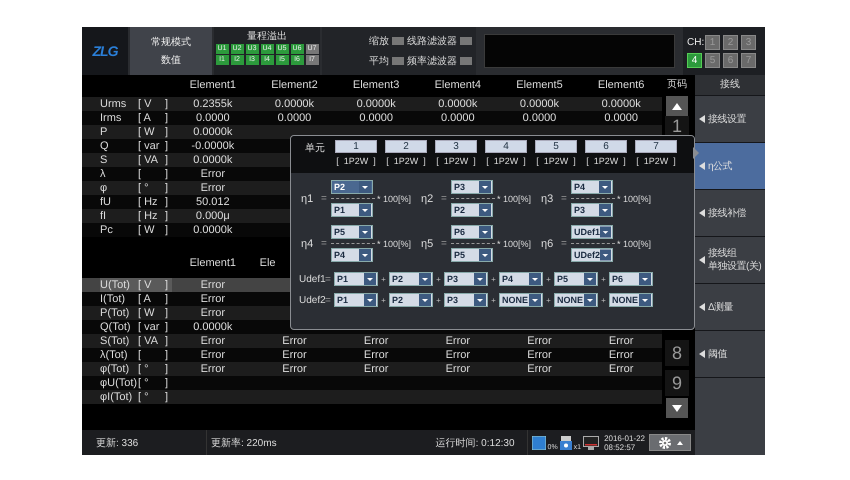 Image resolution: width=850 pixels, height=480 pixels. What do you see at coordinates (730, 353) in the screenshot?
I see `sidebar-item: 阈值` at bounding box center [730, 353].